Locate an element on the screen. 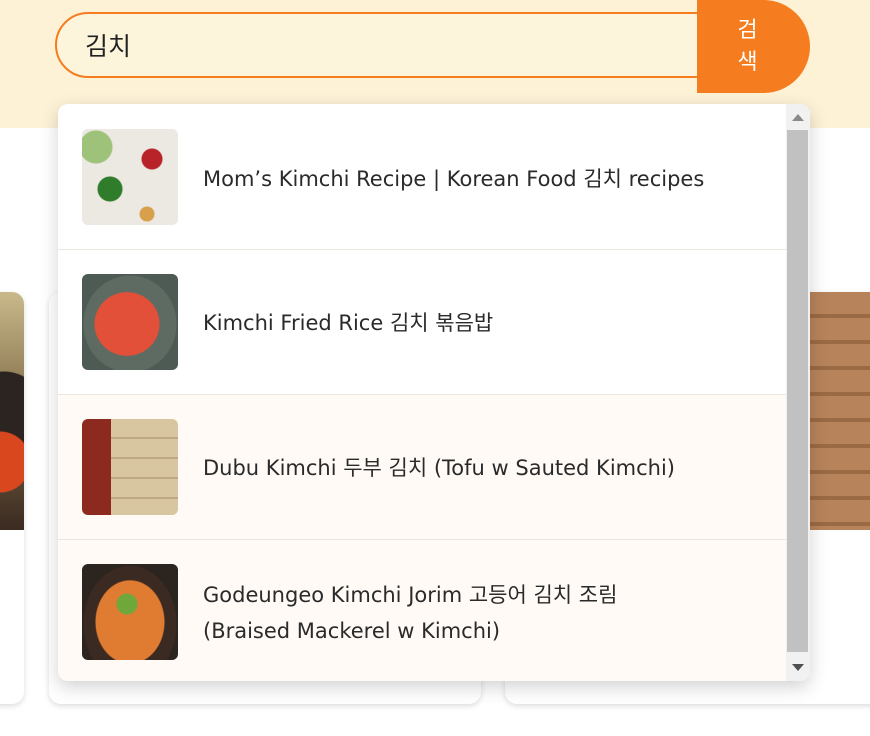 The width and height of the screenshot is (870, 736). suggestion-title: Kimchi Fried Rice 김치 볶음밥 is located at coordinates (348, 323).